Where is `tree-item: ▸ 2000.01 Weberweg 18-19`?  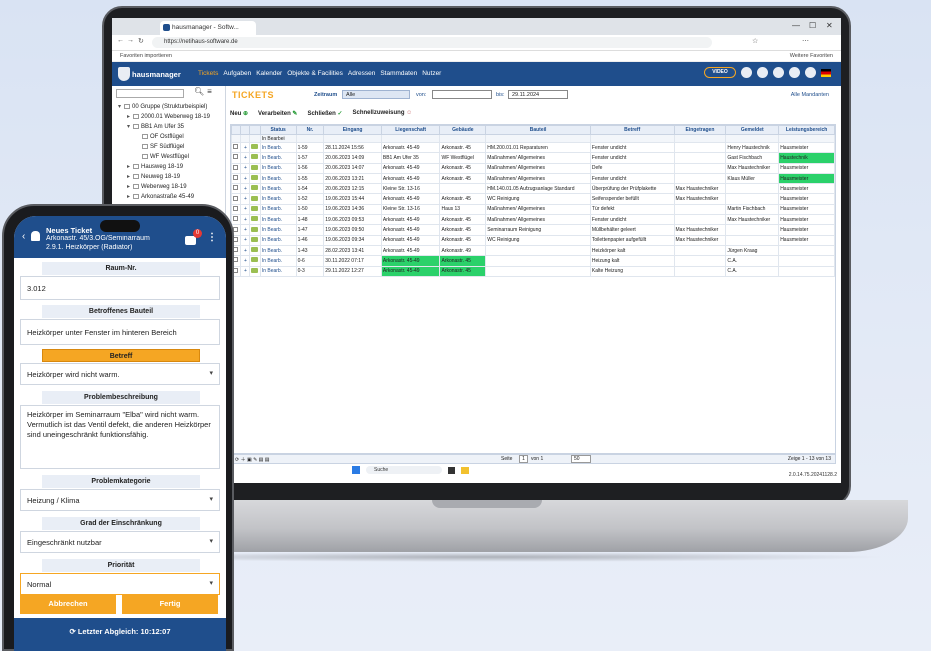
tree-item: ▸ 2000.01 Weberweg 18-19 is located at coordinates (169, 117).